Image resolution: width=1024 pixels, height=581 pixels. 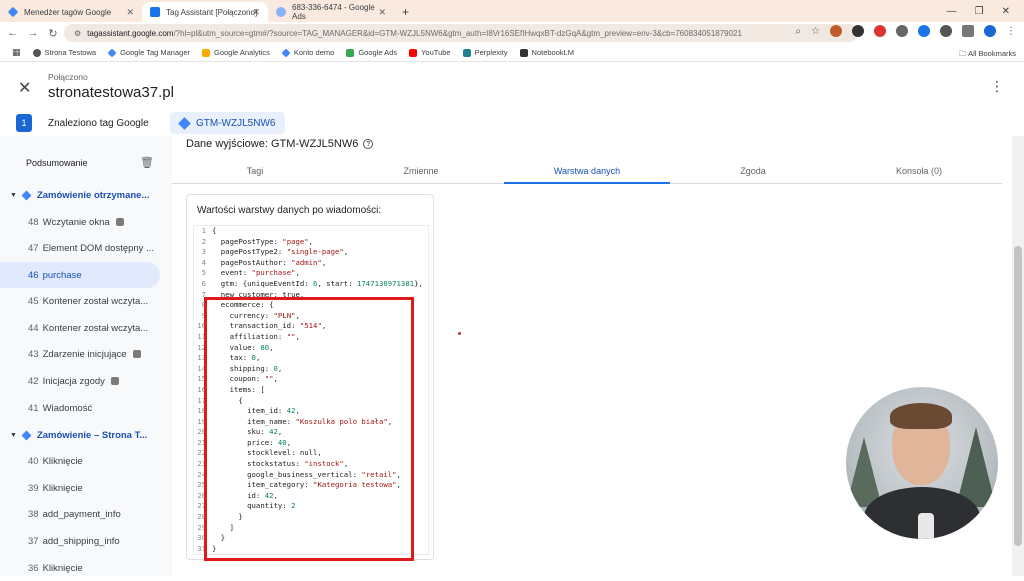 What do you see at coordinates (57, 163) in the screenshot?
I see `summary-item: Podsumowanie` at bounding box center [57, 163].